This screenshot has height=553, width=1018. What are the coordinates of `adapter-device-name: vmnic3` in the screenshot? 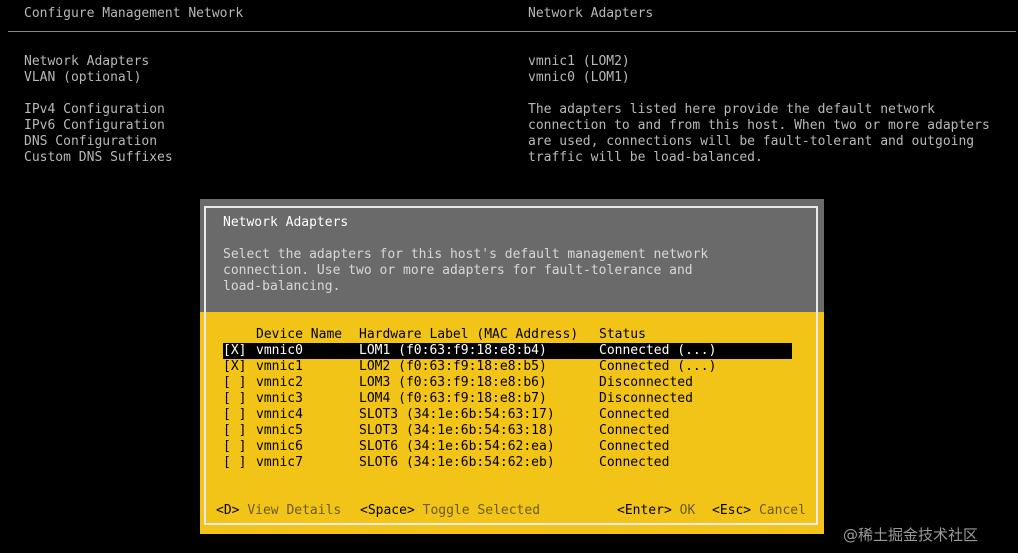 It's located at (279, 398).